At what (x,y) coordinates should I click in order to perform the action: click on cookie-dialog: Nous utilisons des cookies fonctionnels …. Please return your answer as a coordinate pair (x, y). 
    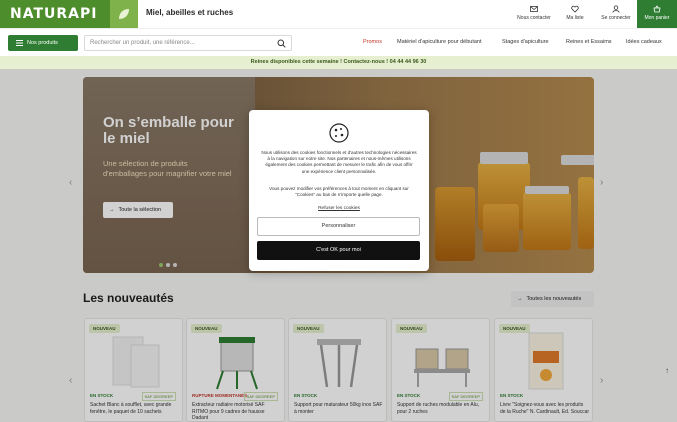
    Looking at the image, I should click on (339, 190).